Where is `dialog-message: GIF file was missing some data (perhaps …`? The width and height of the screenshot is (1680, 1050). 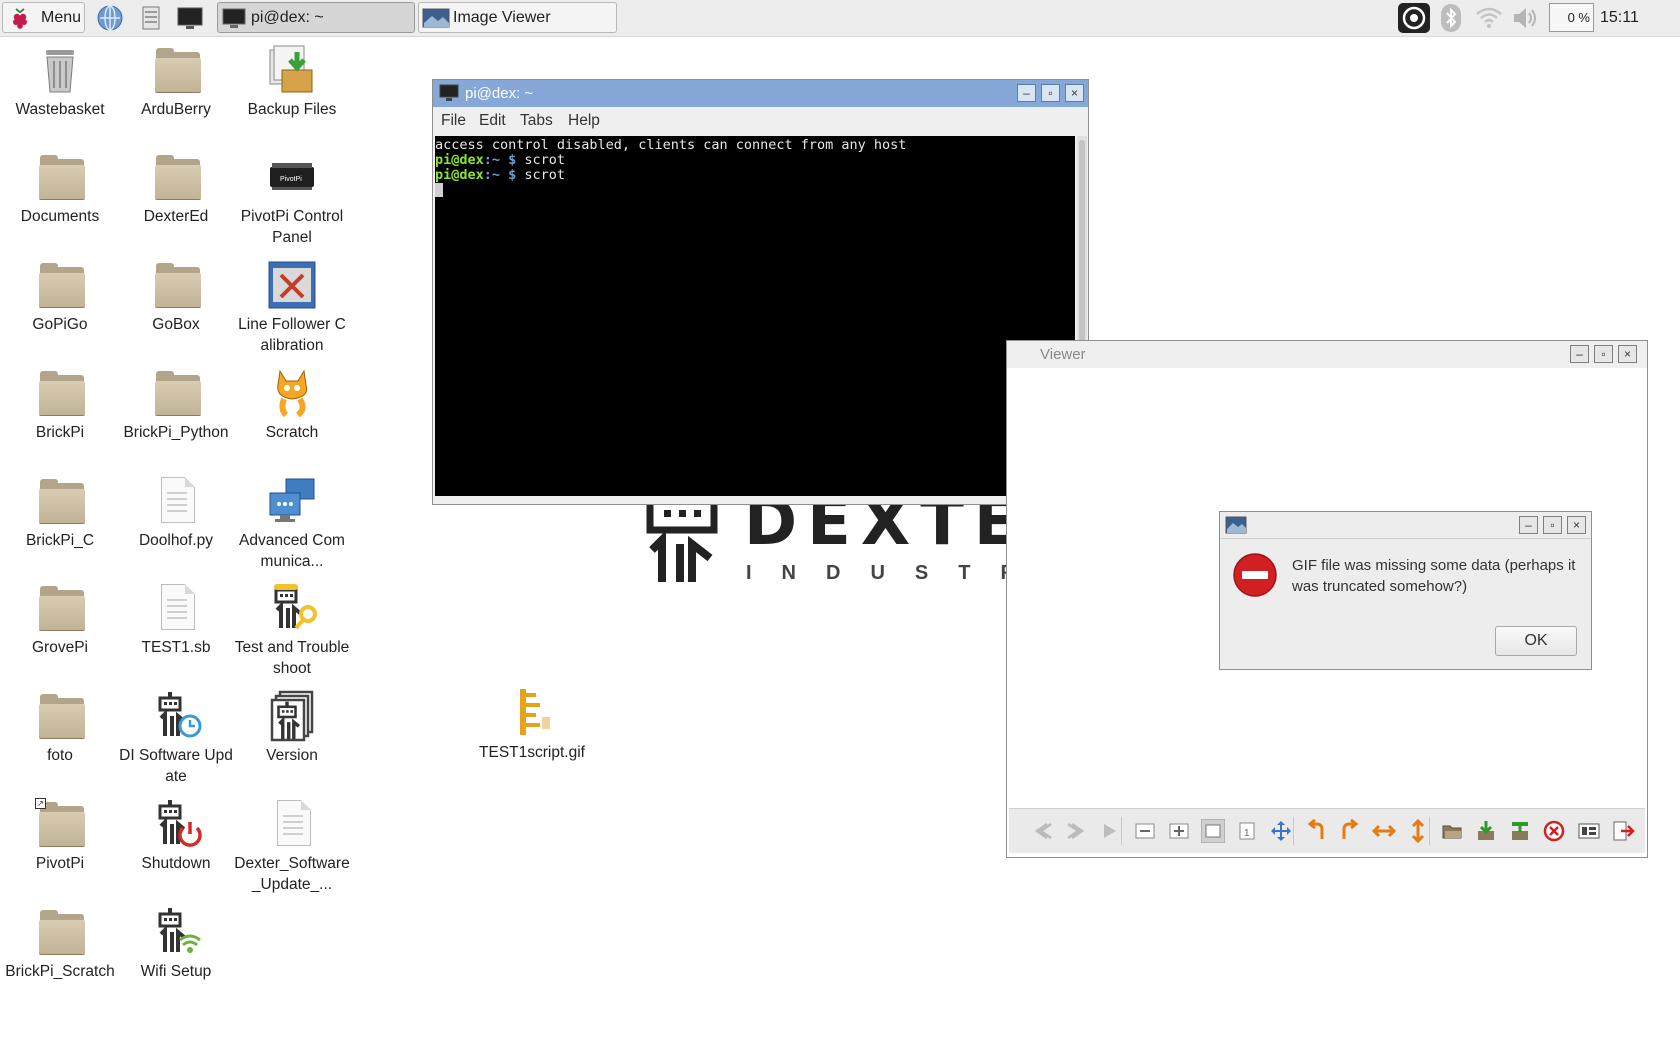 dialog-message: GIF file was missing some data (perhaps … is located at coordinates (1434, 576).